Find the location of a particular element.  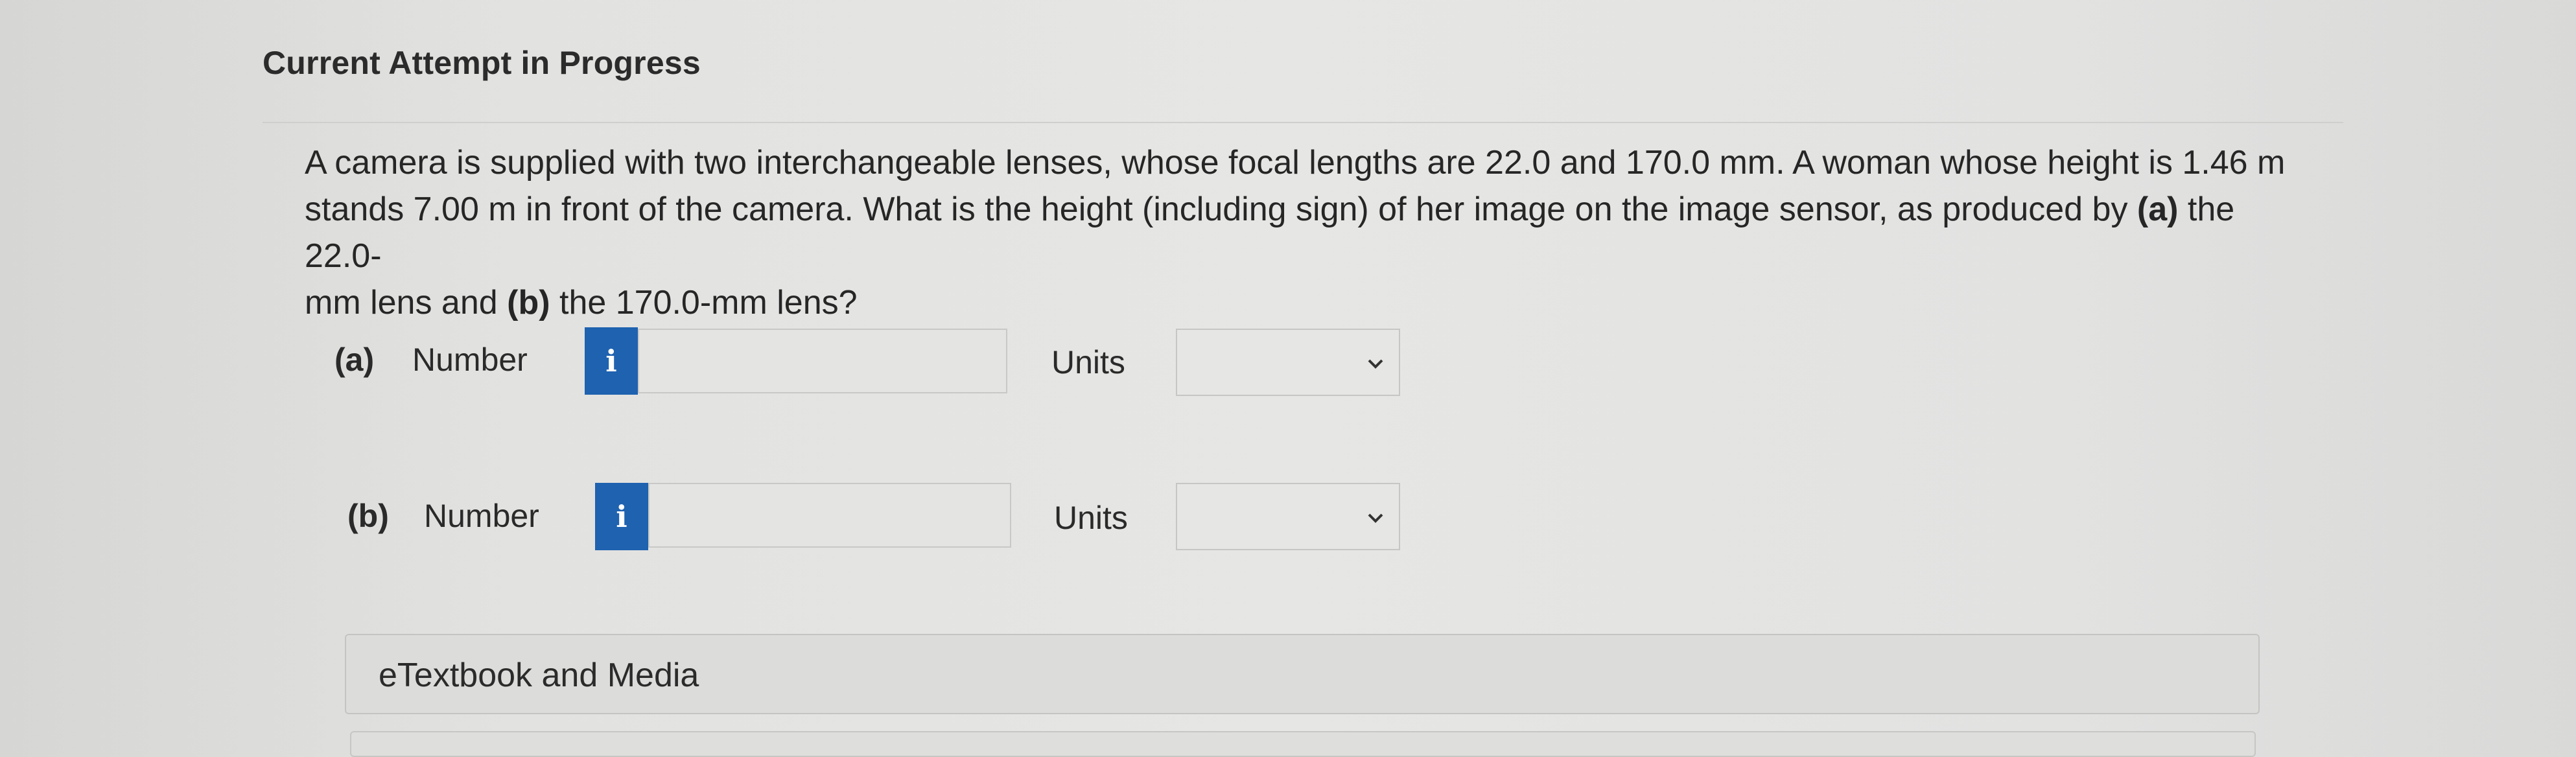

next-resource-panel is located at coordinates (1303, 744).